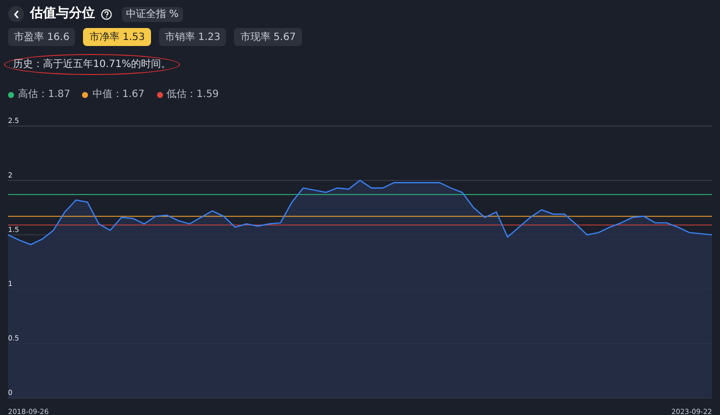 The image size is (720, 415). Describe the element at coordinates (192, 37) in the screenshot. I see `tab: 市销率 1.23` at that location.